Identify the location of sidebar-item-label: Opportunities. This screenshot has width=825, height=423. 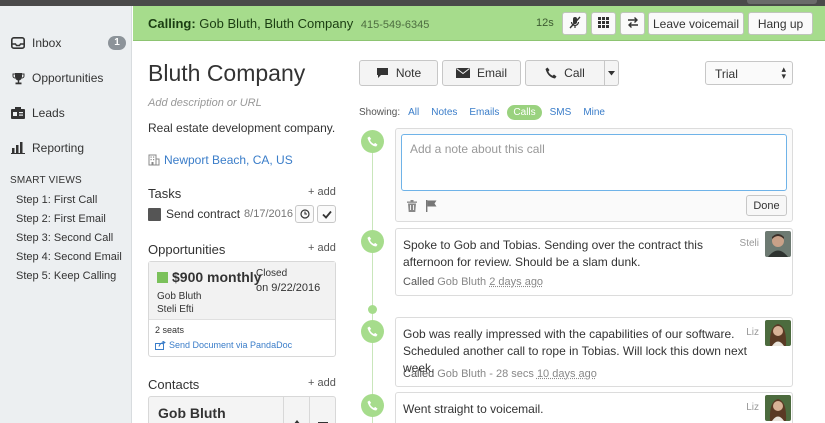
(67, 78).